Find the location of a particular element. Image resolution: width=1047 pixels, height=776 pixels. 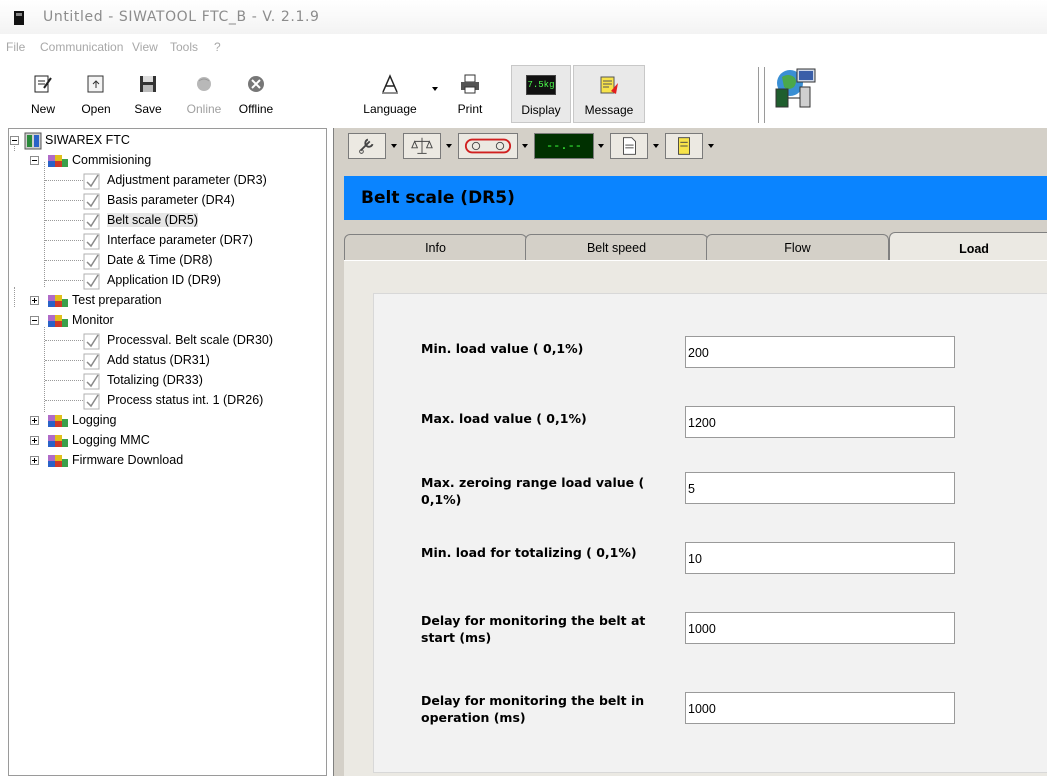

print-button: Print is located at coordinates (470, 94).